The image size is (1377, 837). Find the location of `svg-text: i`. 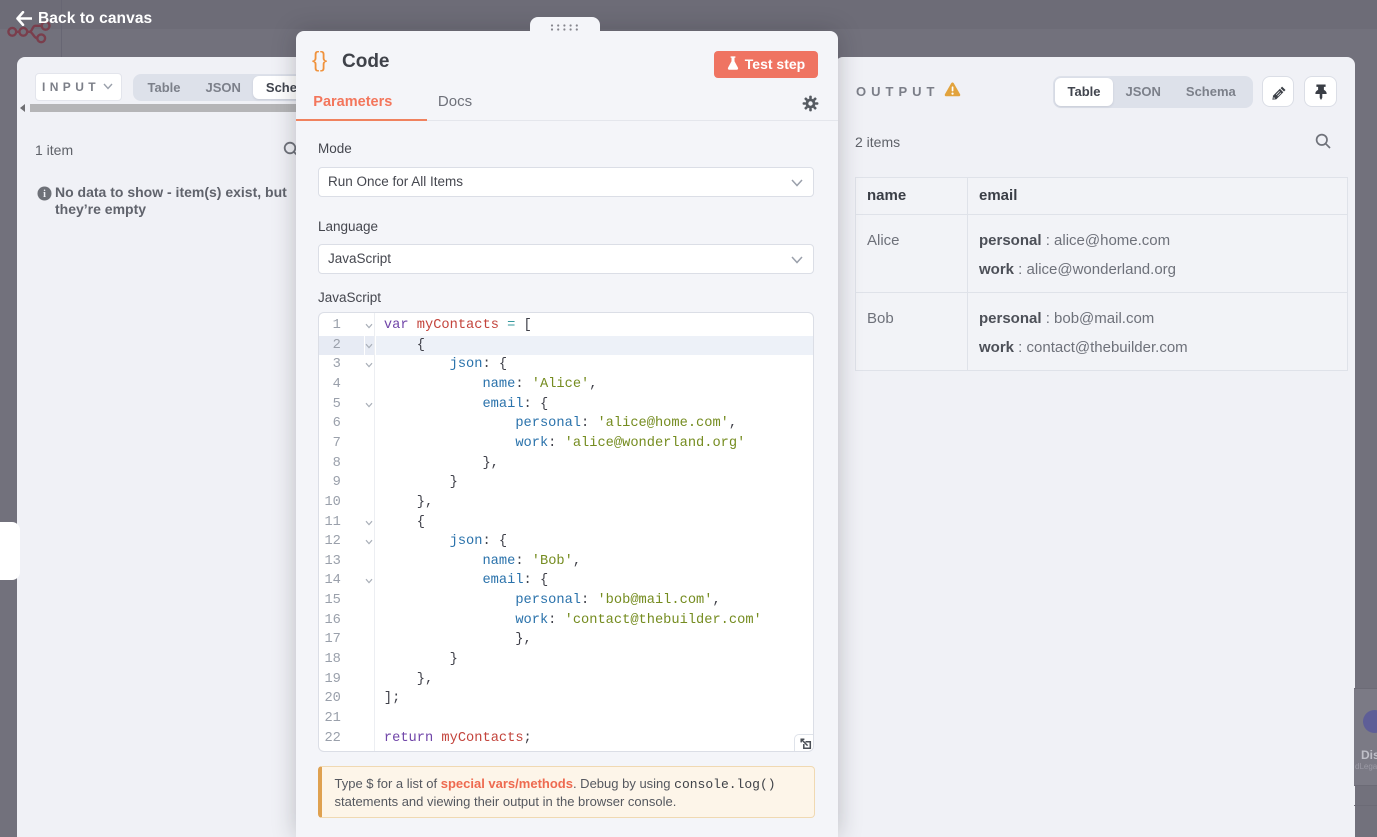

svg-text: i is located at coordinates (44, 194).